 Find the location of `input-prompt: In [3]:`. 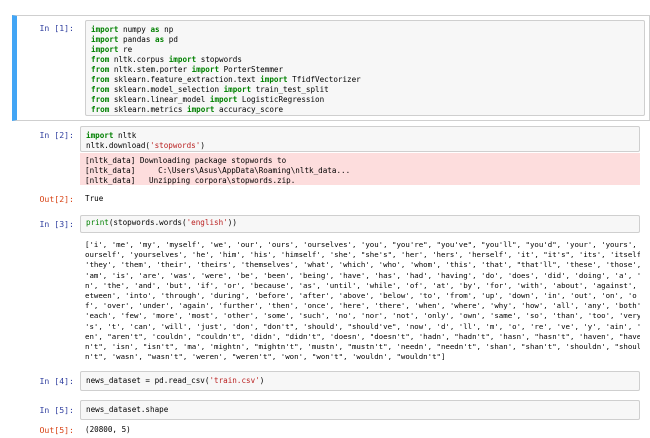

input-prompt: In [3]: is located at coordinates (56, 224).